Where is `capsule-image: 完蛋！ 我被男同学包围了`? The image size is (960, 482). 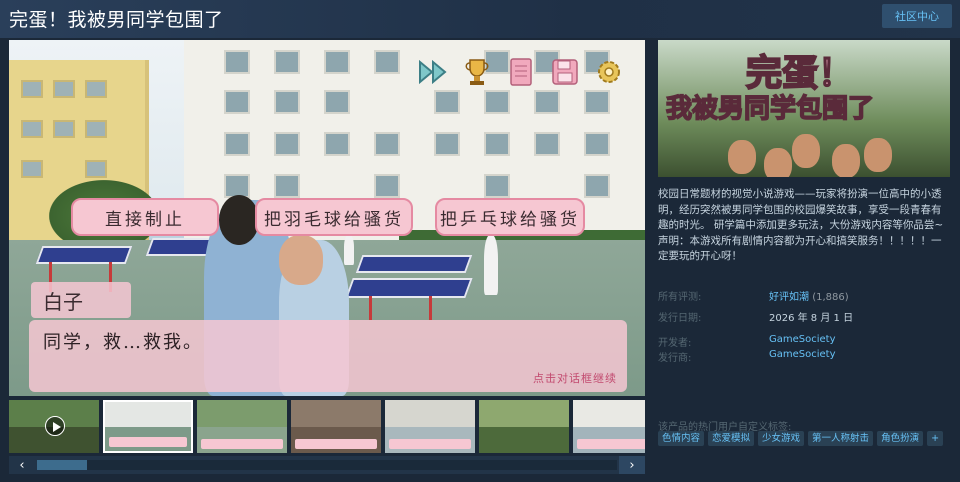 capsule-image: 完蛋！ 我被男同学包围了 is located at coordinates (804, 108).